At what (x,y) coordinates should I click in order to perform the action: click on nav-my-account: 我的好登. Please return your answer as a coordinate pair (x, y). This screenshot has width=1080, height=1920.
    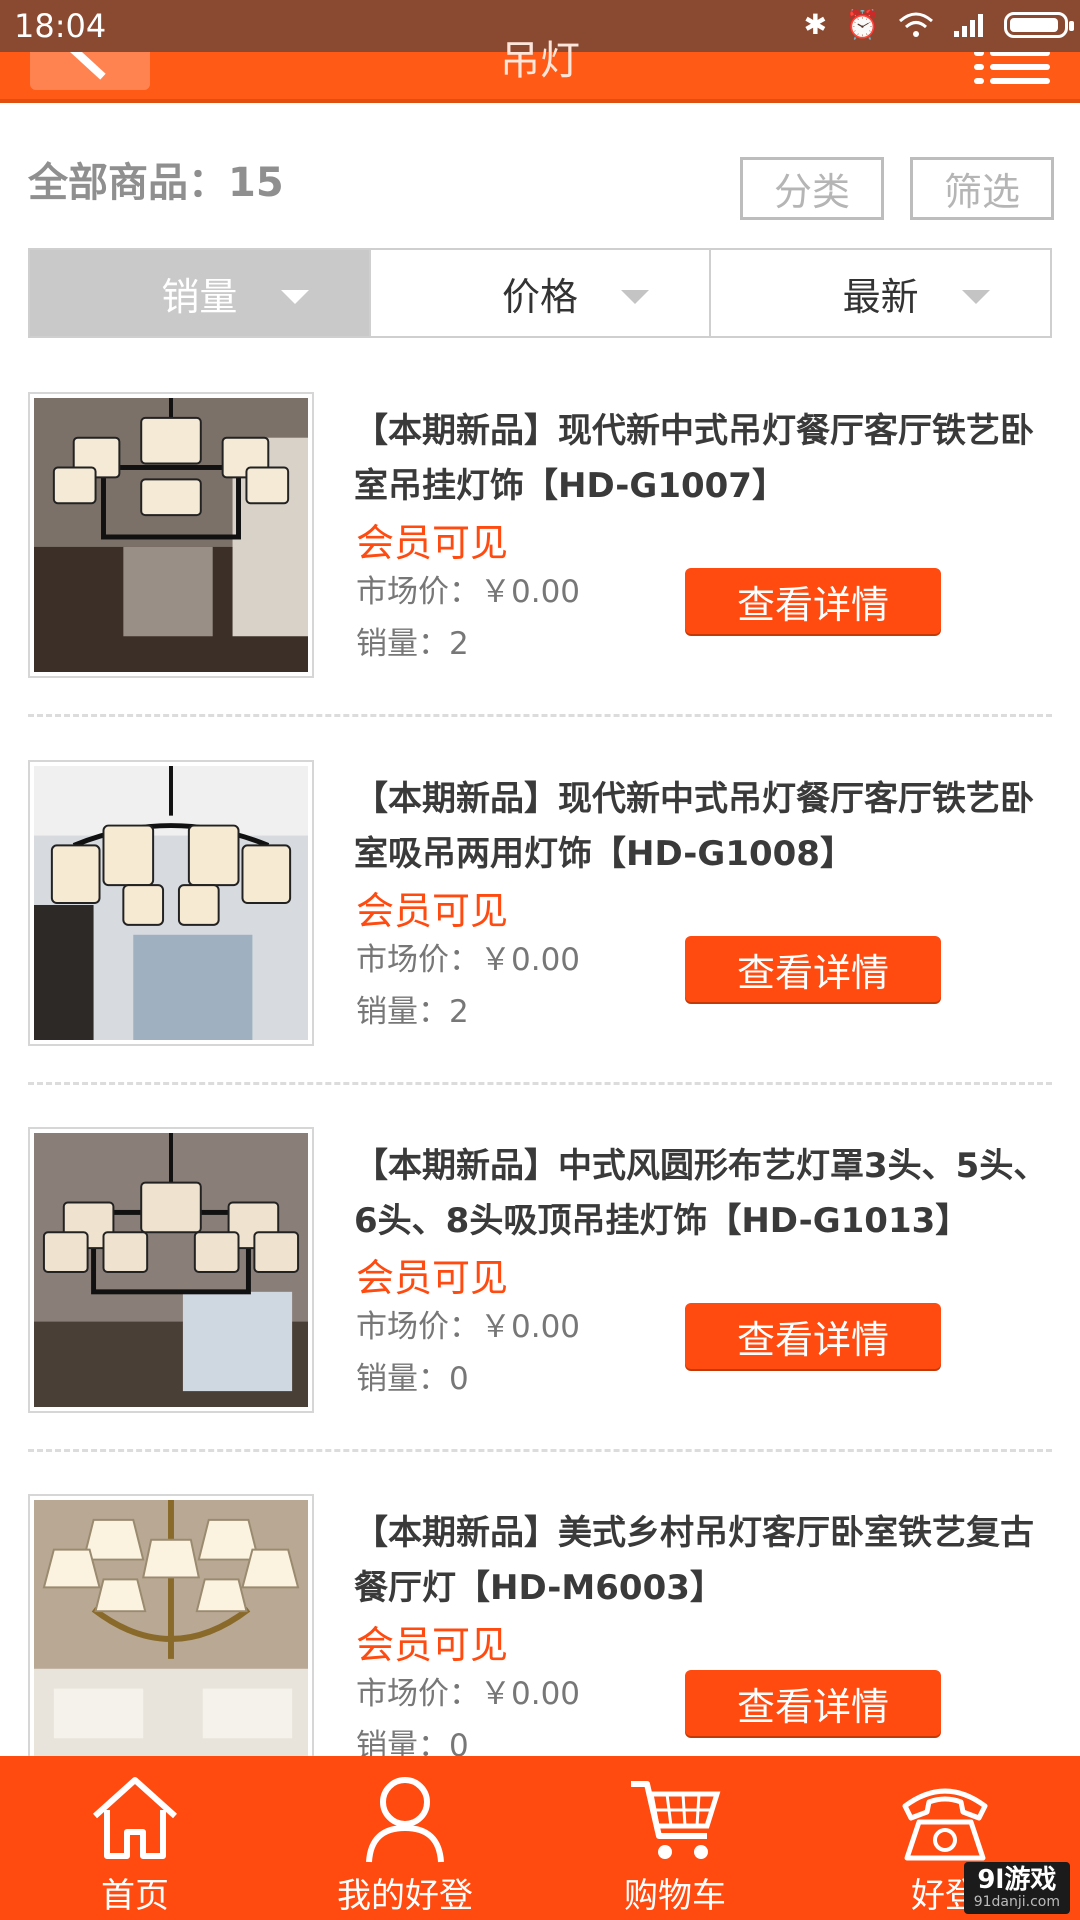
    Looking at the image, I should click on (405, 1838).